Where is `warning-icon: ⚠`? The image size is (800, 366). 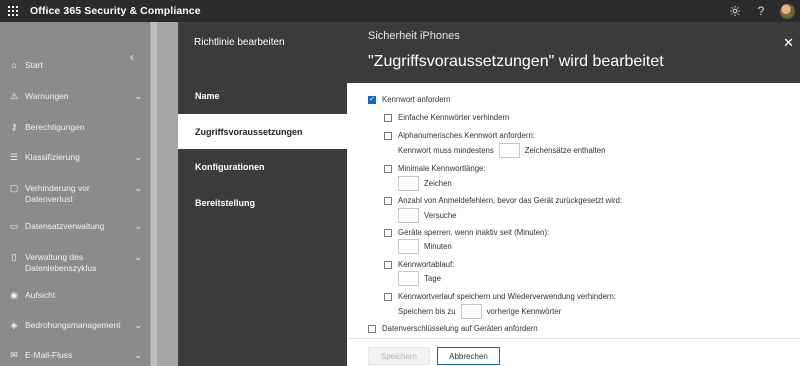
warning-icon: ⚠ is located at coordinates (14, 96).